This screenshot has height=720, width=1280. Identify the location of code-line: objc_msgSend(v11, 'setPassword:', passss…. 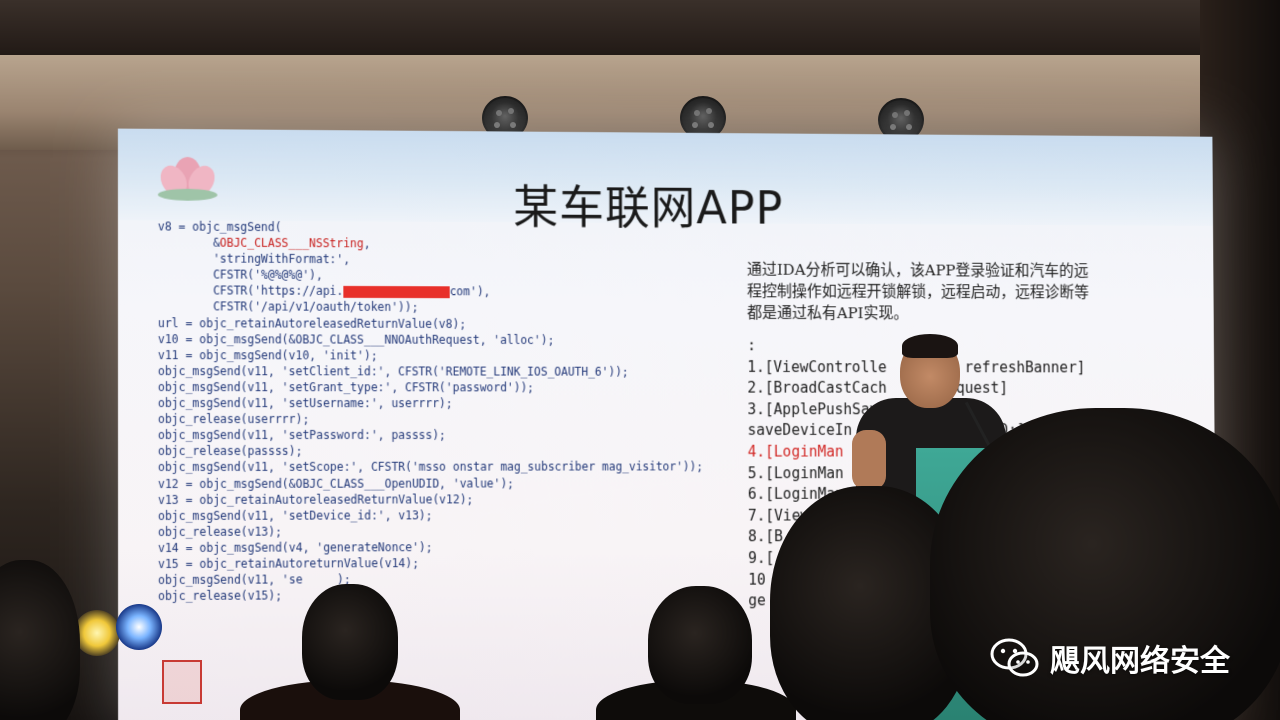
(301, 435).